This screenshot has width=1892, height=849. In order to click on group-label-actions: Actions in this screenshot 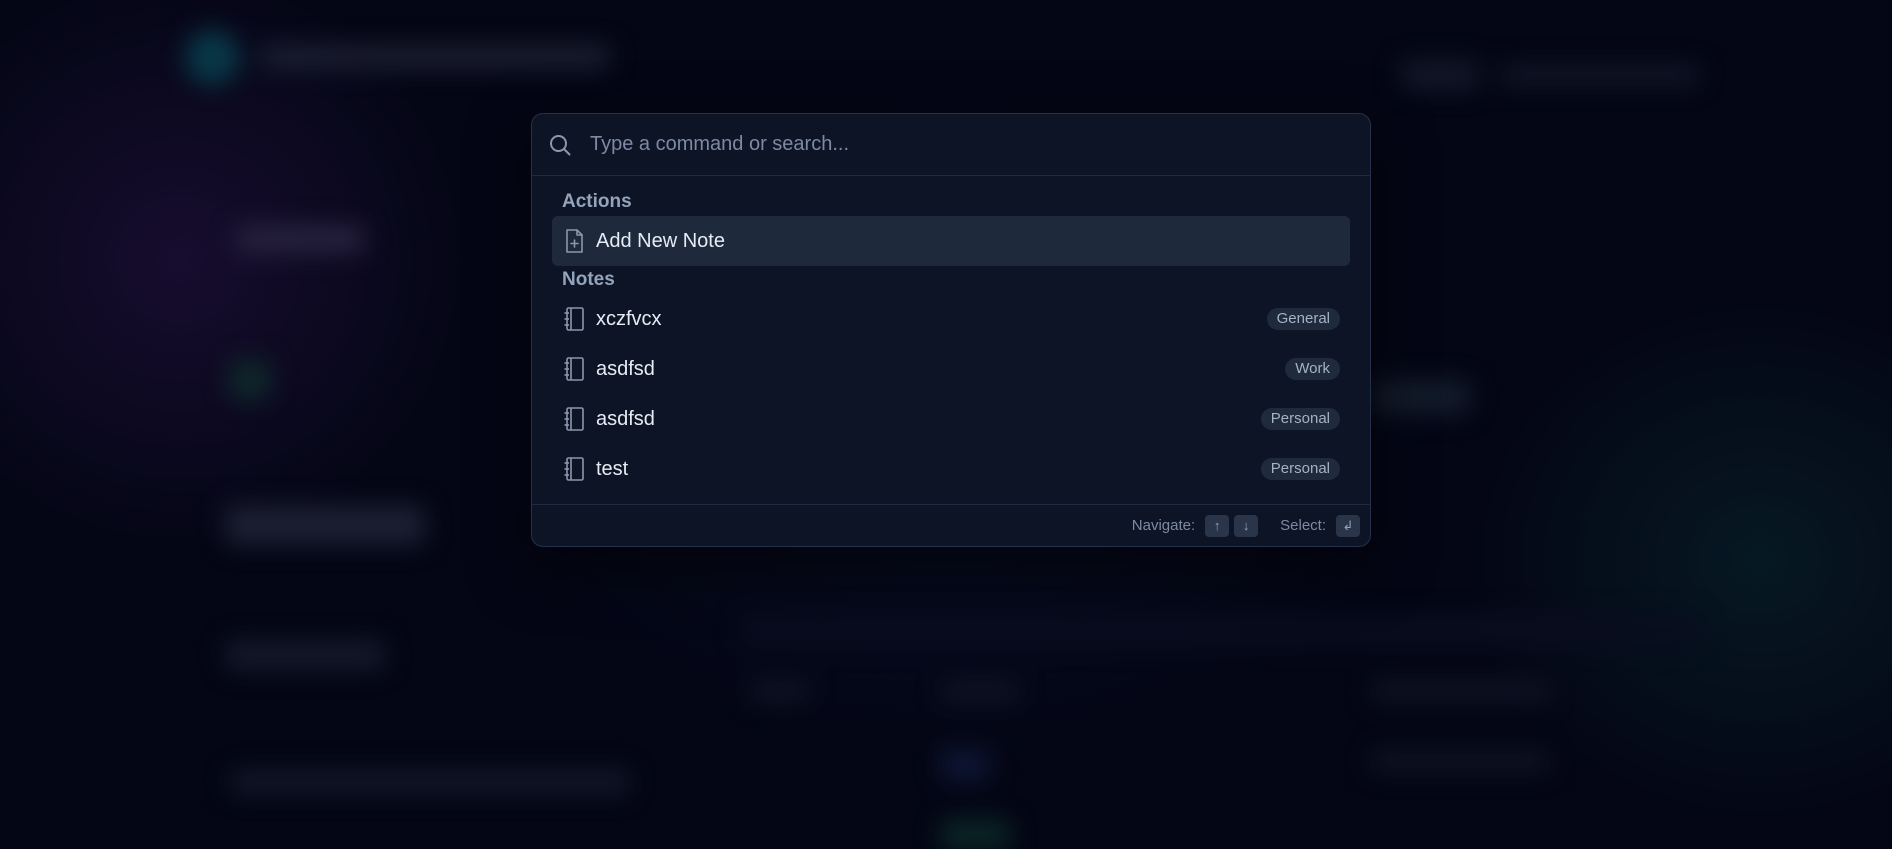, I will do `click(597, 201)`.